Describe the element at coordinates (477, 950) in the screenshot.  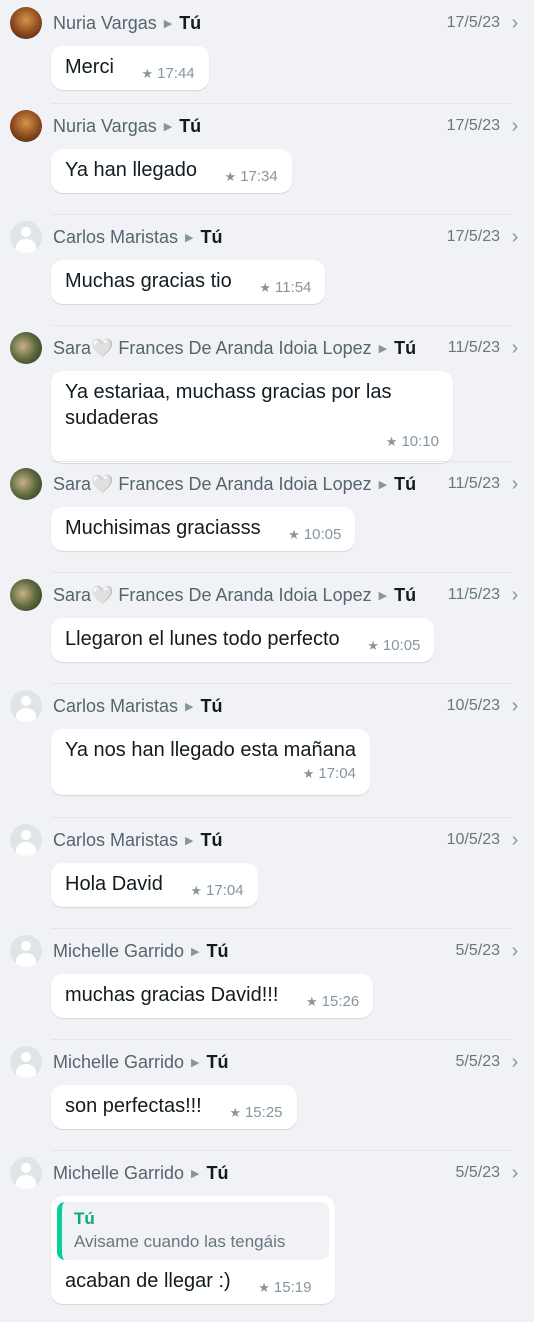
I see `message-date: 5/5/23` at that location.